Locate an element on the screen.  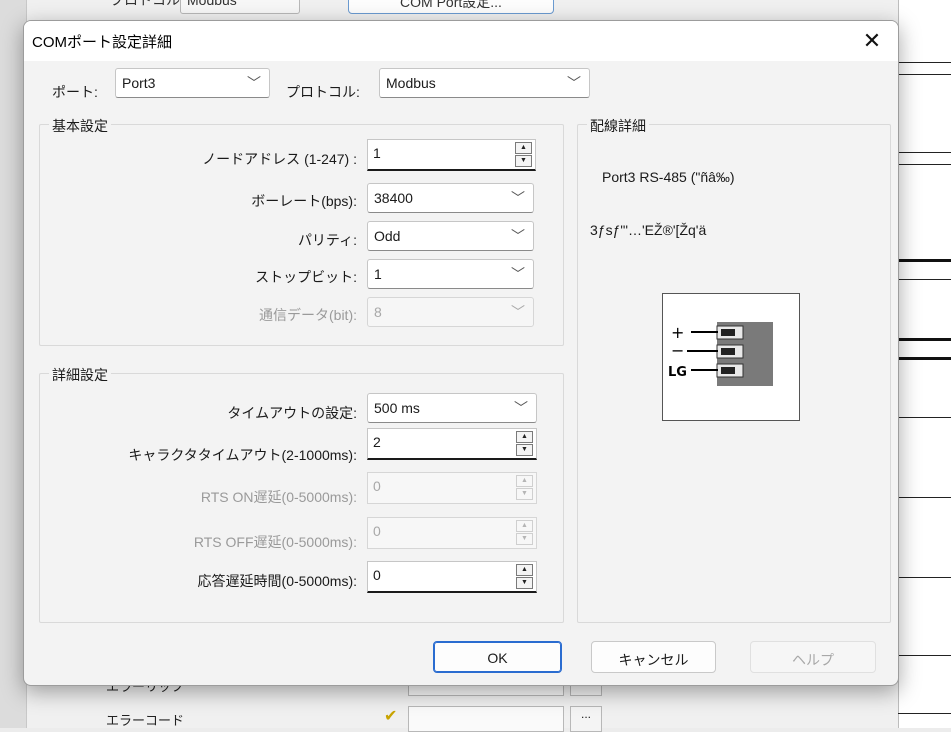
rts-off-delay-stepper: 0 ▲ ▼ is located at coordinates (452, 533).